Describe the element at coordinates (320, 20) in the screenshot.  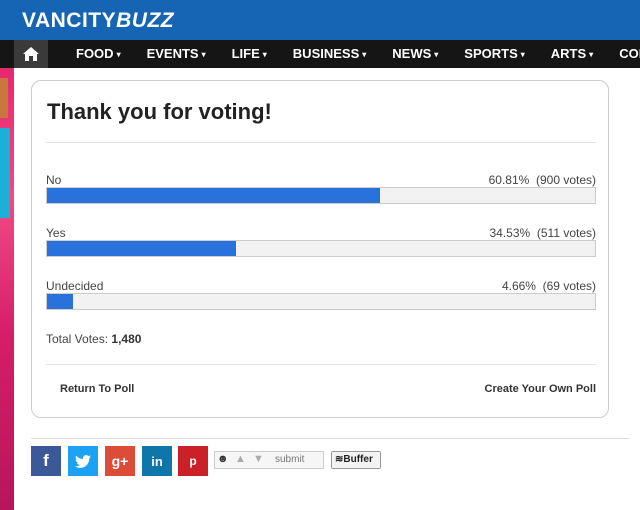
I see `site-header: VANCITYBUZZ` at that location.